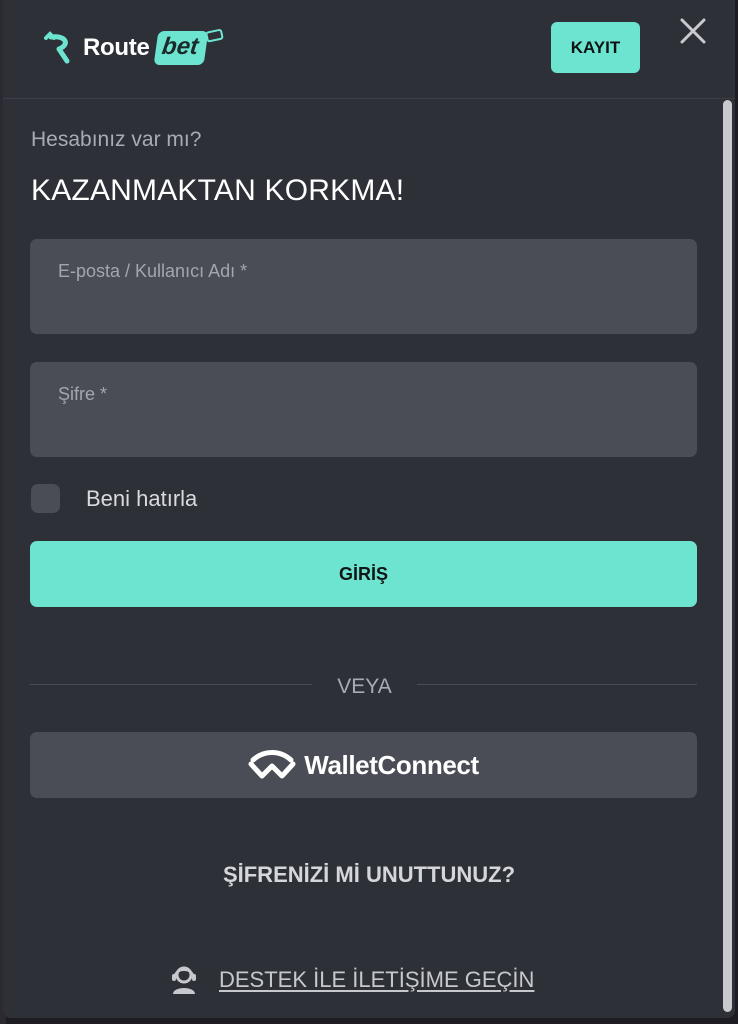 This screenshot has height=1024, width=738. I want to click on walletconnect-icon, so click(272, 764).